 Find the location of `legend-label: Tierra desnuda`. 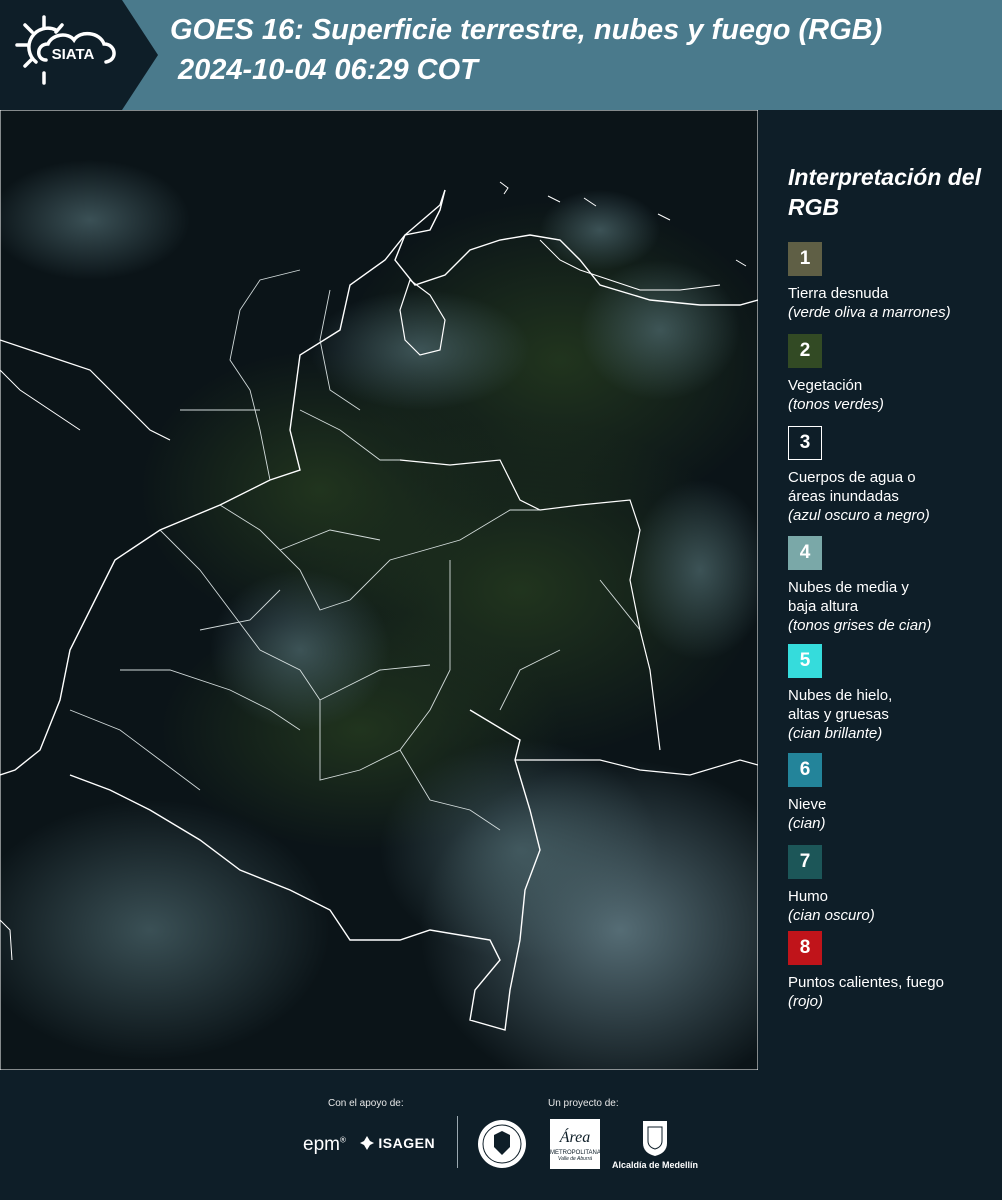

legend-label: Tierra desnuda is located at coordinates (838, 293).